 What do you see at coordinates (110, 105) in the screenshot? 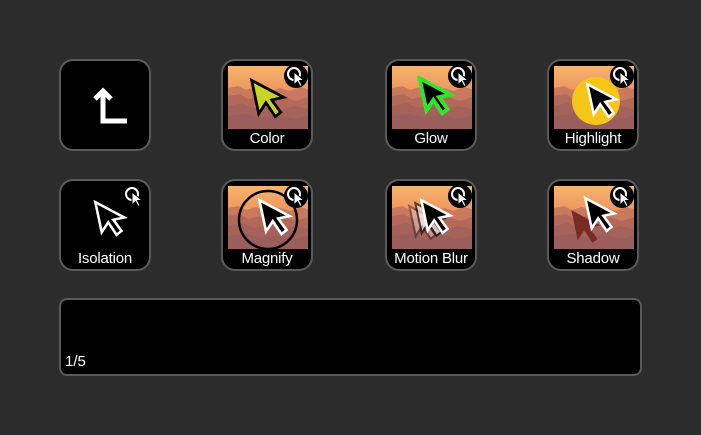
I see `back-arrow-icon` at bounding box center [110, 105].